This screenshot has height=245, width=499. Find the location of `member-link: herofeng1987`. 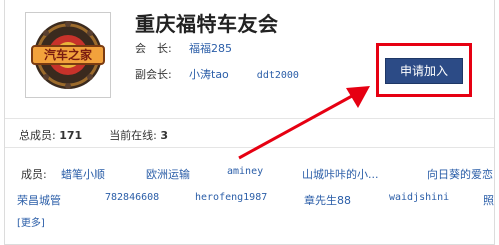

member-link: herofeng1987 is located at coordinates (231, 197).